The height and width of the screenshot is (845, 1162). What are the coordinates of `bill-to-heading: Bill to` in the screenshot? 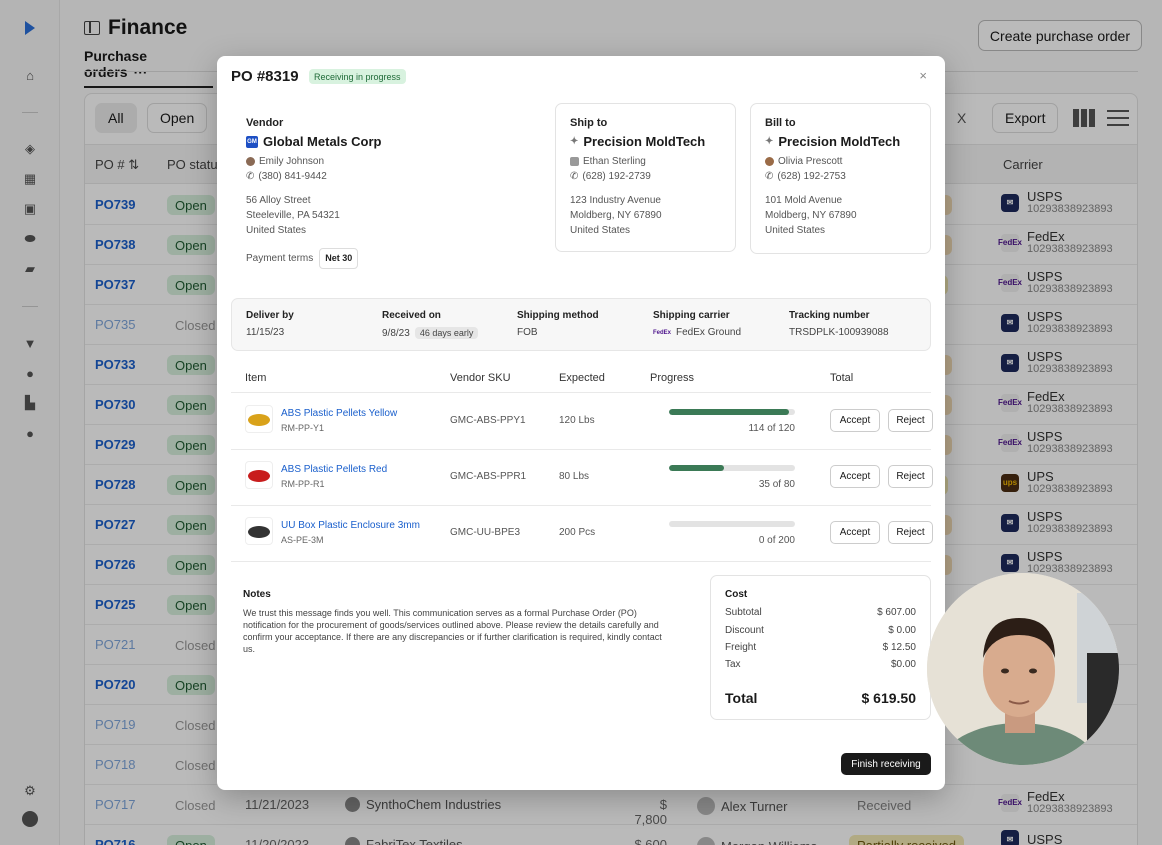 It's located at (780, 123).